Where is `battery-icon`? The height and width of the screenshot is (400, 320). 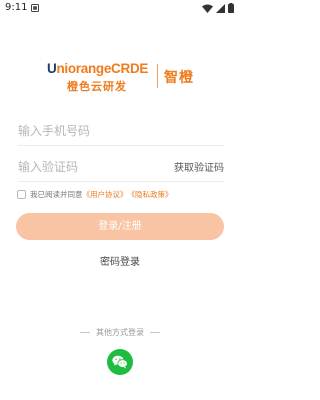 battery-icon is located at coordinates (231, 8).